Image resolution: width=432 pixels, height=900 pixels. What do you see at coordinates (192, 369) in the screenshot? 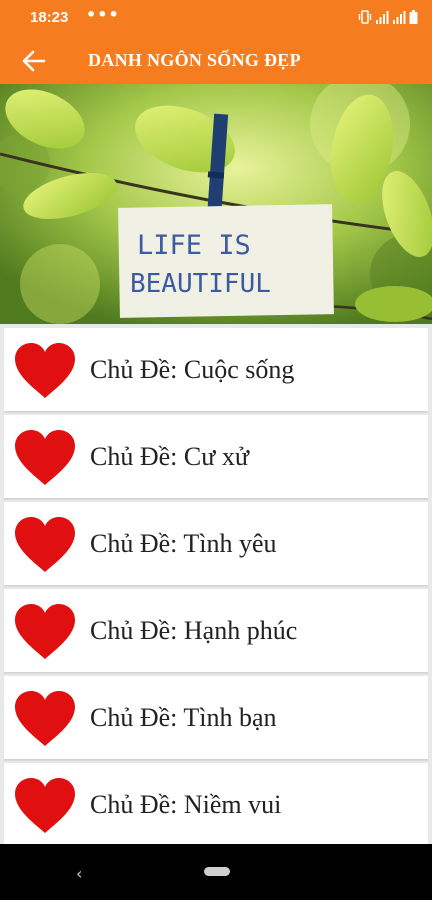
I see `topic-label: Chủ Đề: Cuộc sống` at bounding box center [192, 369].